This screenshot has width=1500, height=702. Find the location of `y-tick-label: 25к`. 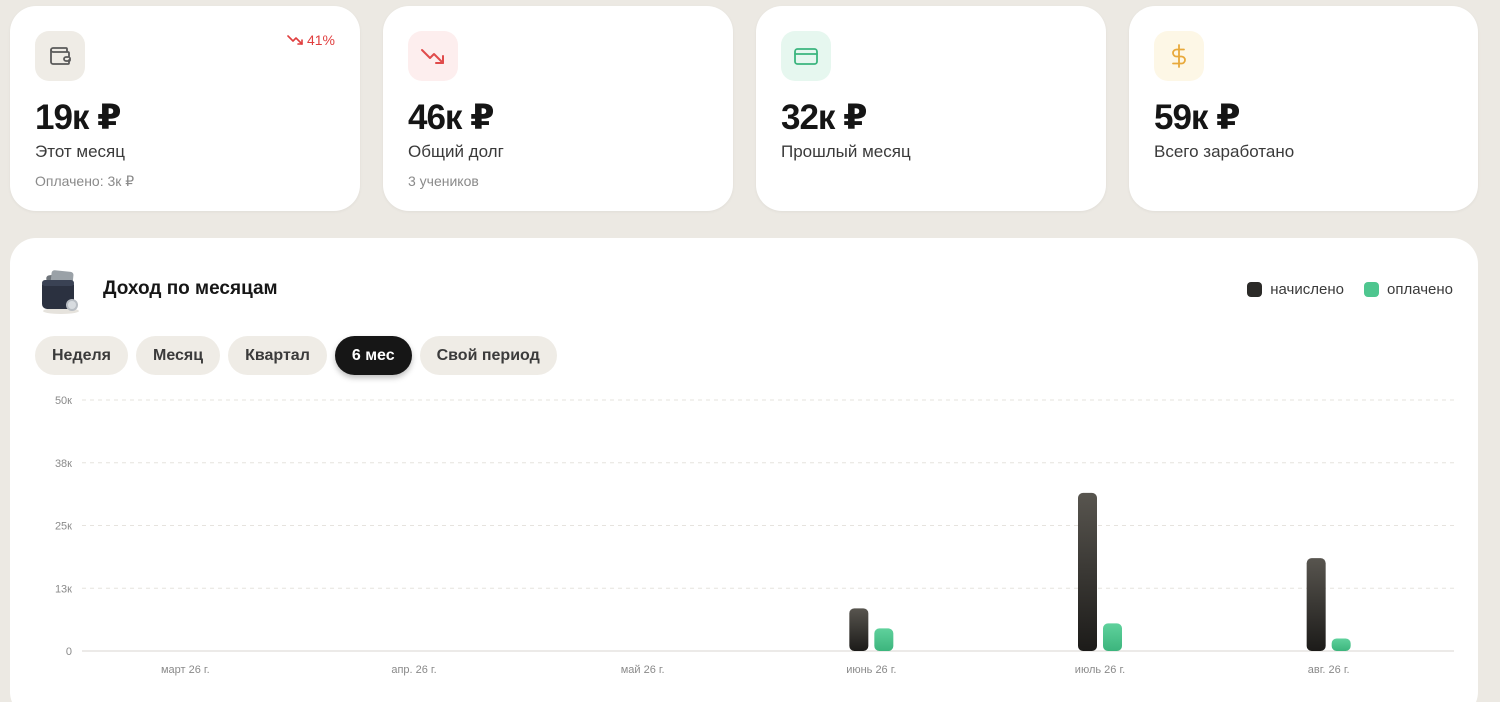

y-tick-label: 25к is located at coordinates (63, 527).